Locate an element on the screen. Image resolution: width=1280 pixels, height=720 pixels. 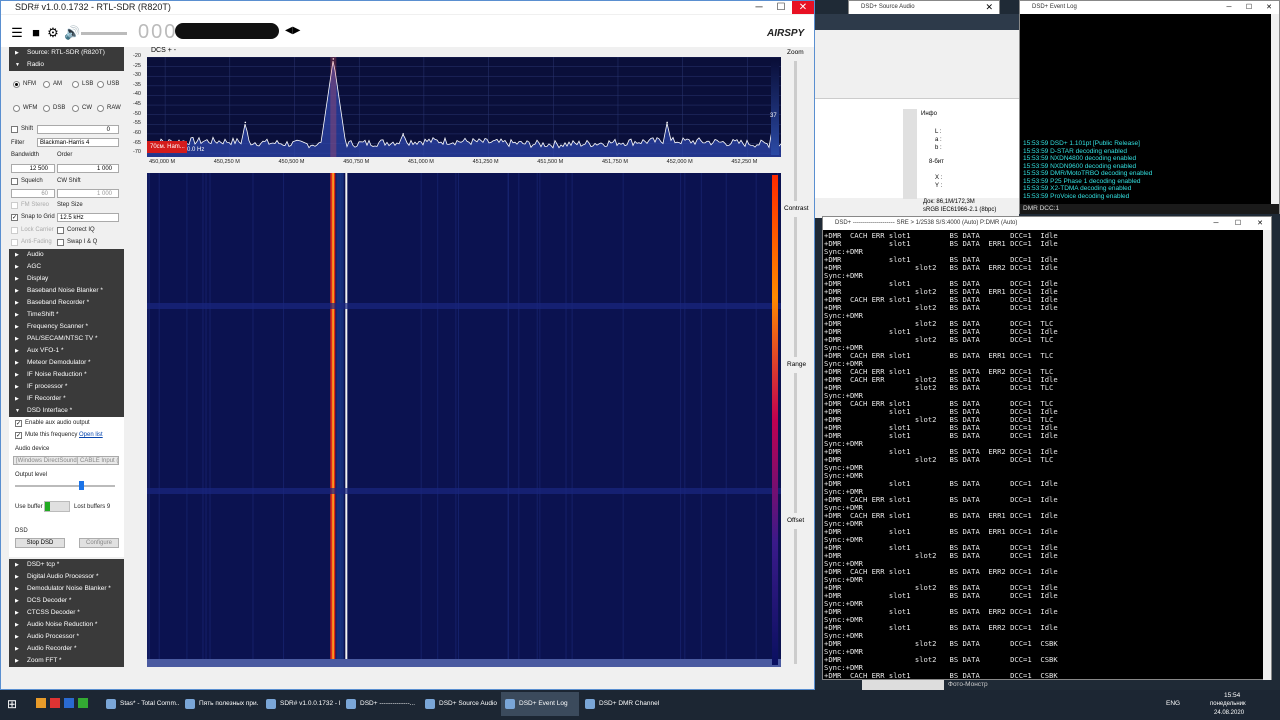
range-slider is located at coordinates (795, 443).